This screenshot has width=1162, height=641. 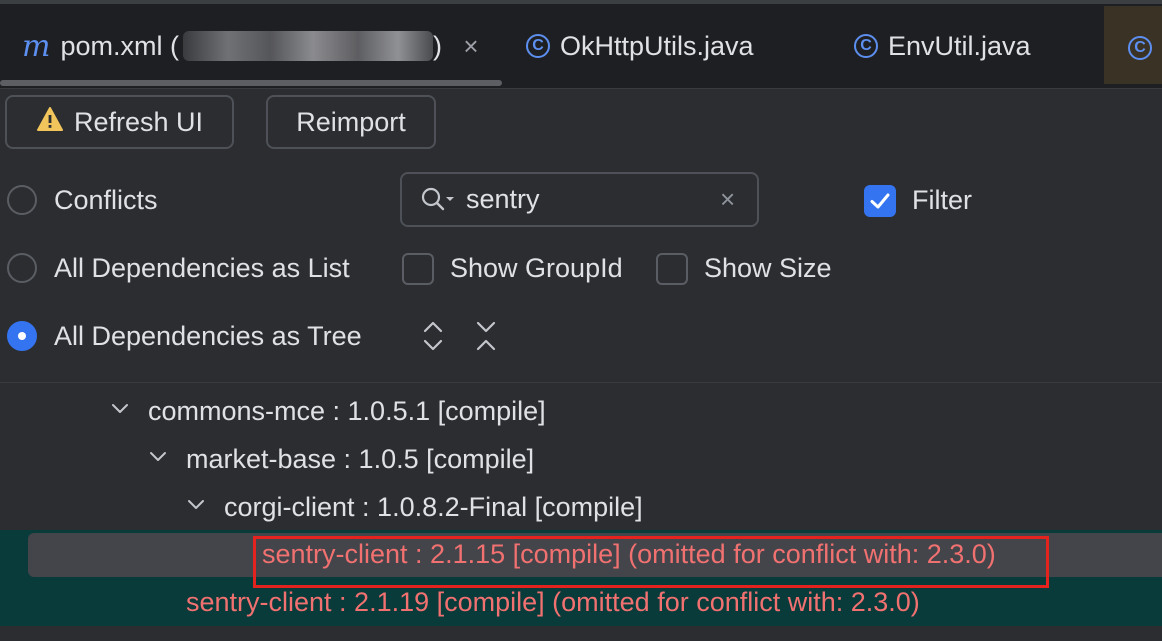 What do you see at coordinates (418, 269) in the screenshot?
I see `show-groupid-checkbox` at bounding box center [418, 269].